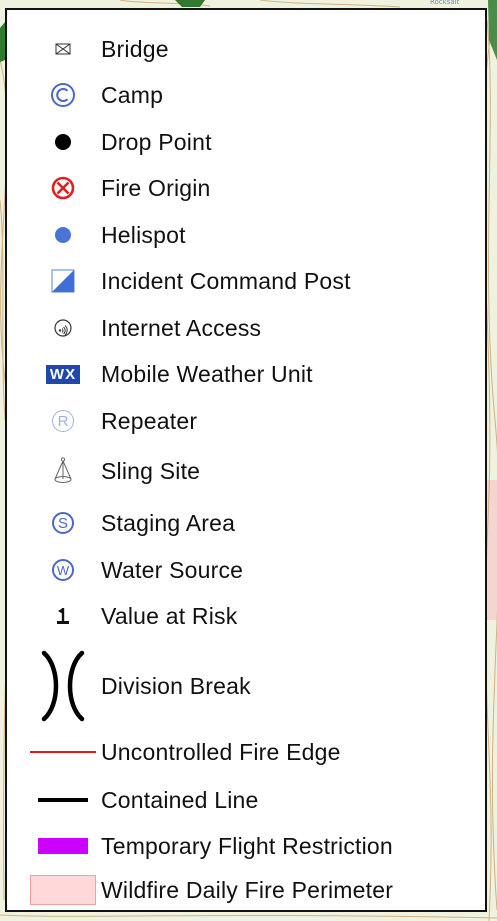 The width and height of the screenshot is (497, 921). Describe the element at coordinates (63, 188) in the screenshot. I see `fire-origin-icon` at that location.